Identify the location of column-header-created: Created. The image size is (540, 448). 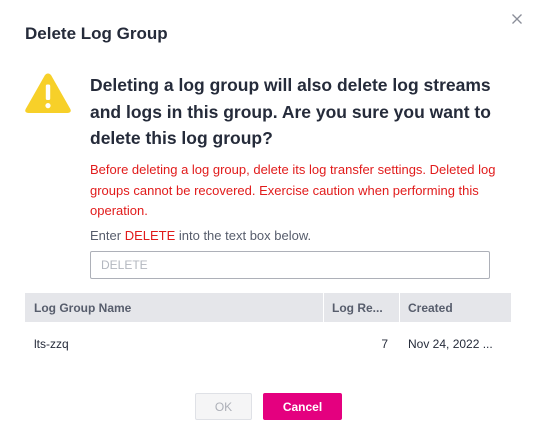
(455, 307).